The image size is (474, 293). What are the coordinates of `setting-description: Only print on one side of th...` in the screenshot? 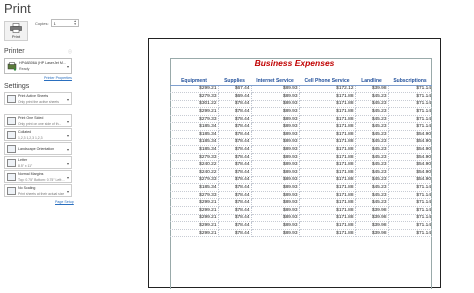 It's located at (40, 124).